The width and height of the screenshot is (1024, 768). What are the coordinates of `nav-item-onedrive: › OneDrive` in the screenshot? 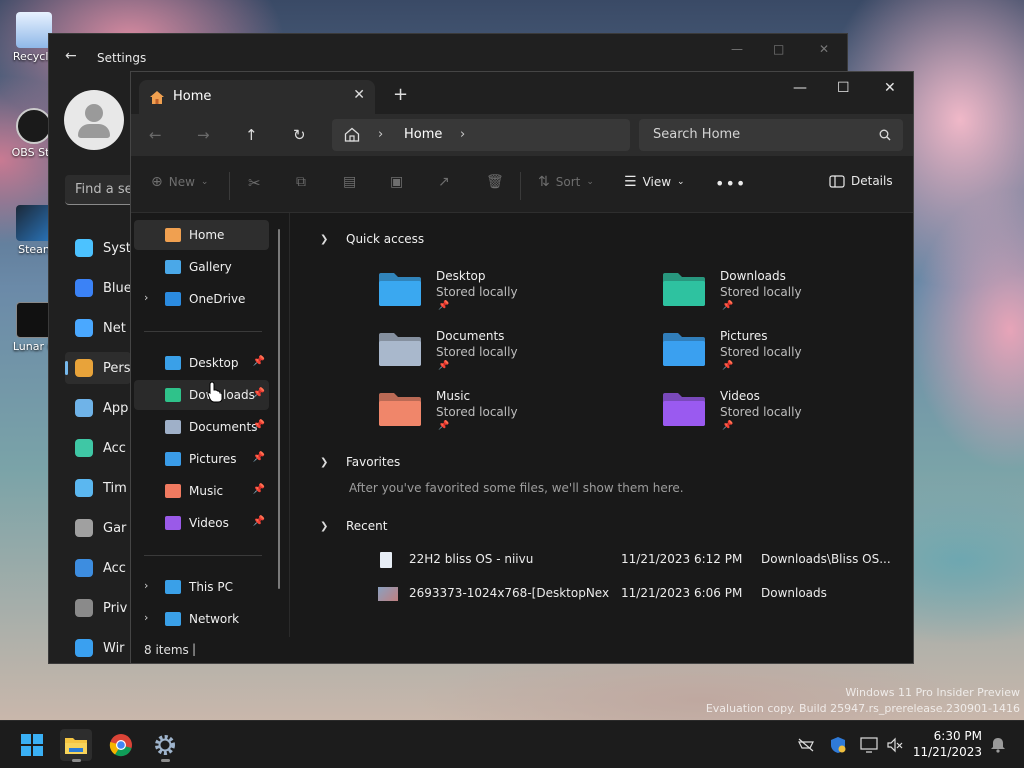 It's located at (201, 299).